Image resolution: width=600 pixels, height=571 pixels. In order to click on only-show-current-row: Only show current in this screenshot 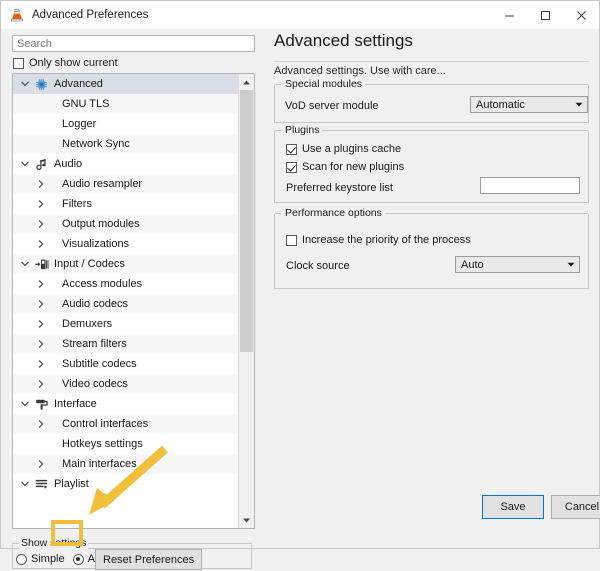, I will do `click(65, 63)`.